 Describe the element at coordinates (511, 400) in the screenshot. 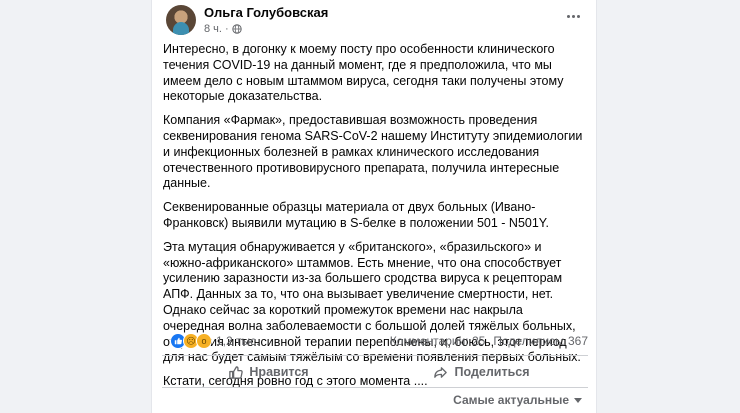

I see `sort-label: Самые актуальные` at that location.